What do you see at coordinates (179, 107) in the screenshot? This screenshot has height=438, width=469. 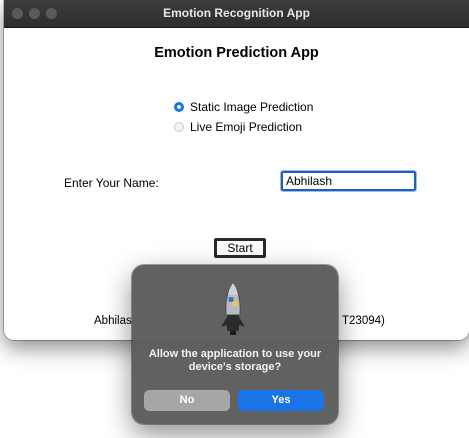 I see `radio-selected-icon` at bounding box center [179, 107].